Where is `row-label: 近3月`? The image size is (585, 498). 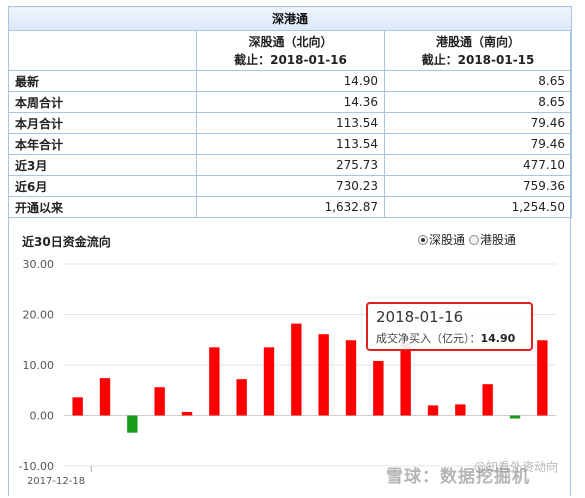 row-label: 近3月 is located at coordinates (102, 165).